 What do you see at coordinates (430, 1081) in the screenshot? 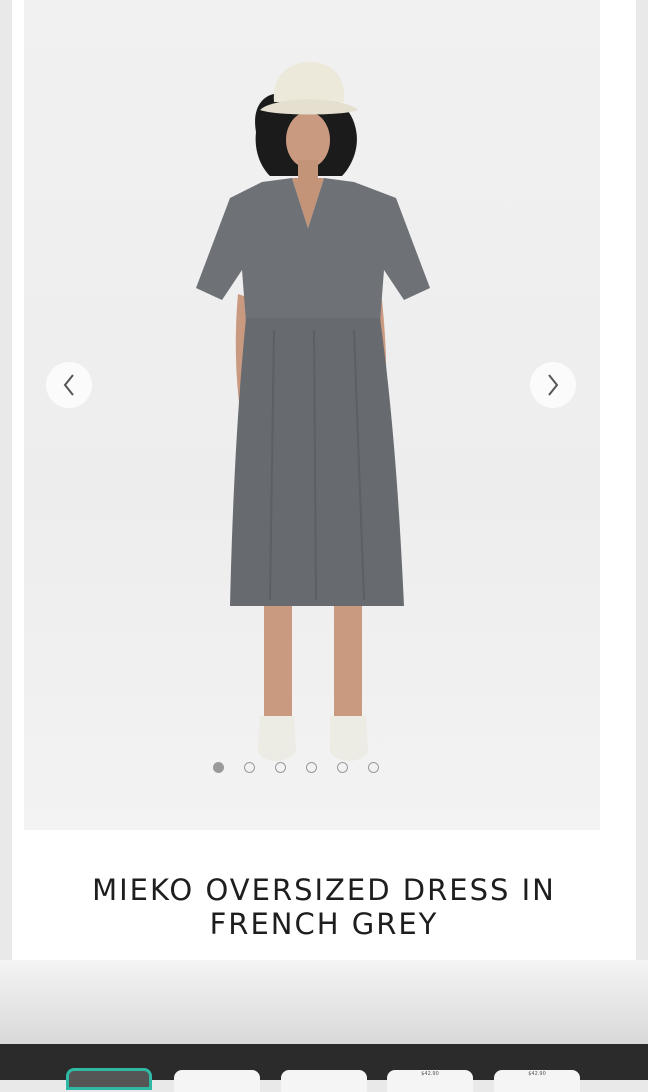
I see `thumbnail-4: $42.90` at bounding box center [430, 1081].